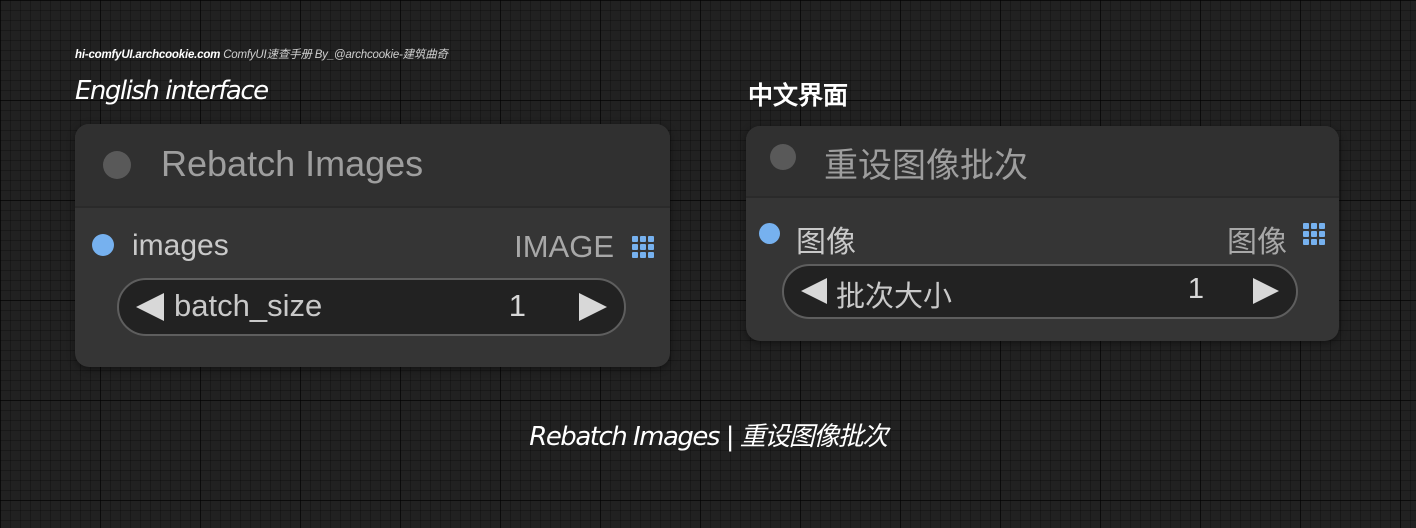  What do you see at coordinates (248, 305) in the screenshot?
I see `batch-size-label: batch_size` at bounding box center [248, 305].